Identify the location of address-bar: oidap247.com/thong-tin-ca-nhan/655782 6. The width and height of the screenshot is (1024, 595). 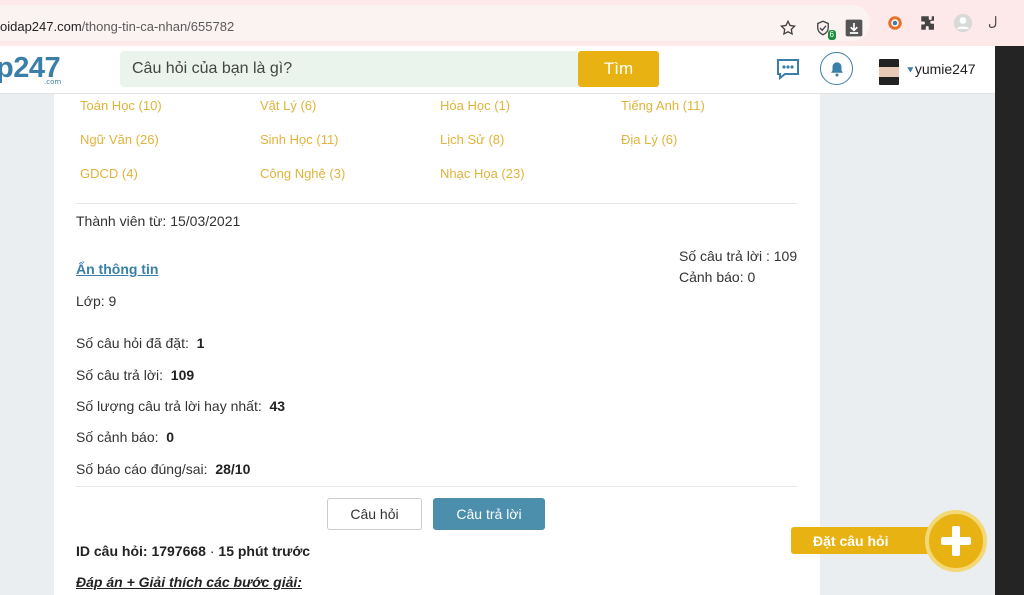
(435, 23).